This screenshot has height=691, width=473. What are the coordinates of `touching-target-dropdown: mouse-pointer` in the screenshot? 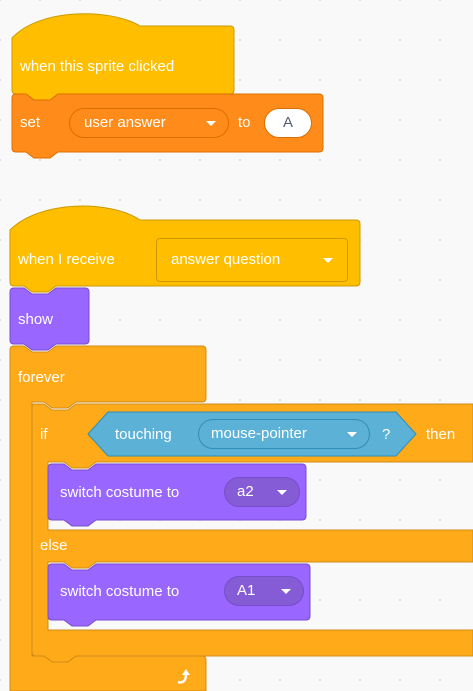 It's located at (284, 434).